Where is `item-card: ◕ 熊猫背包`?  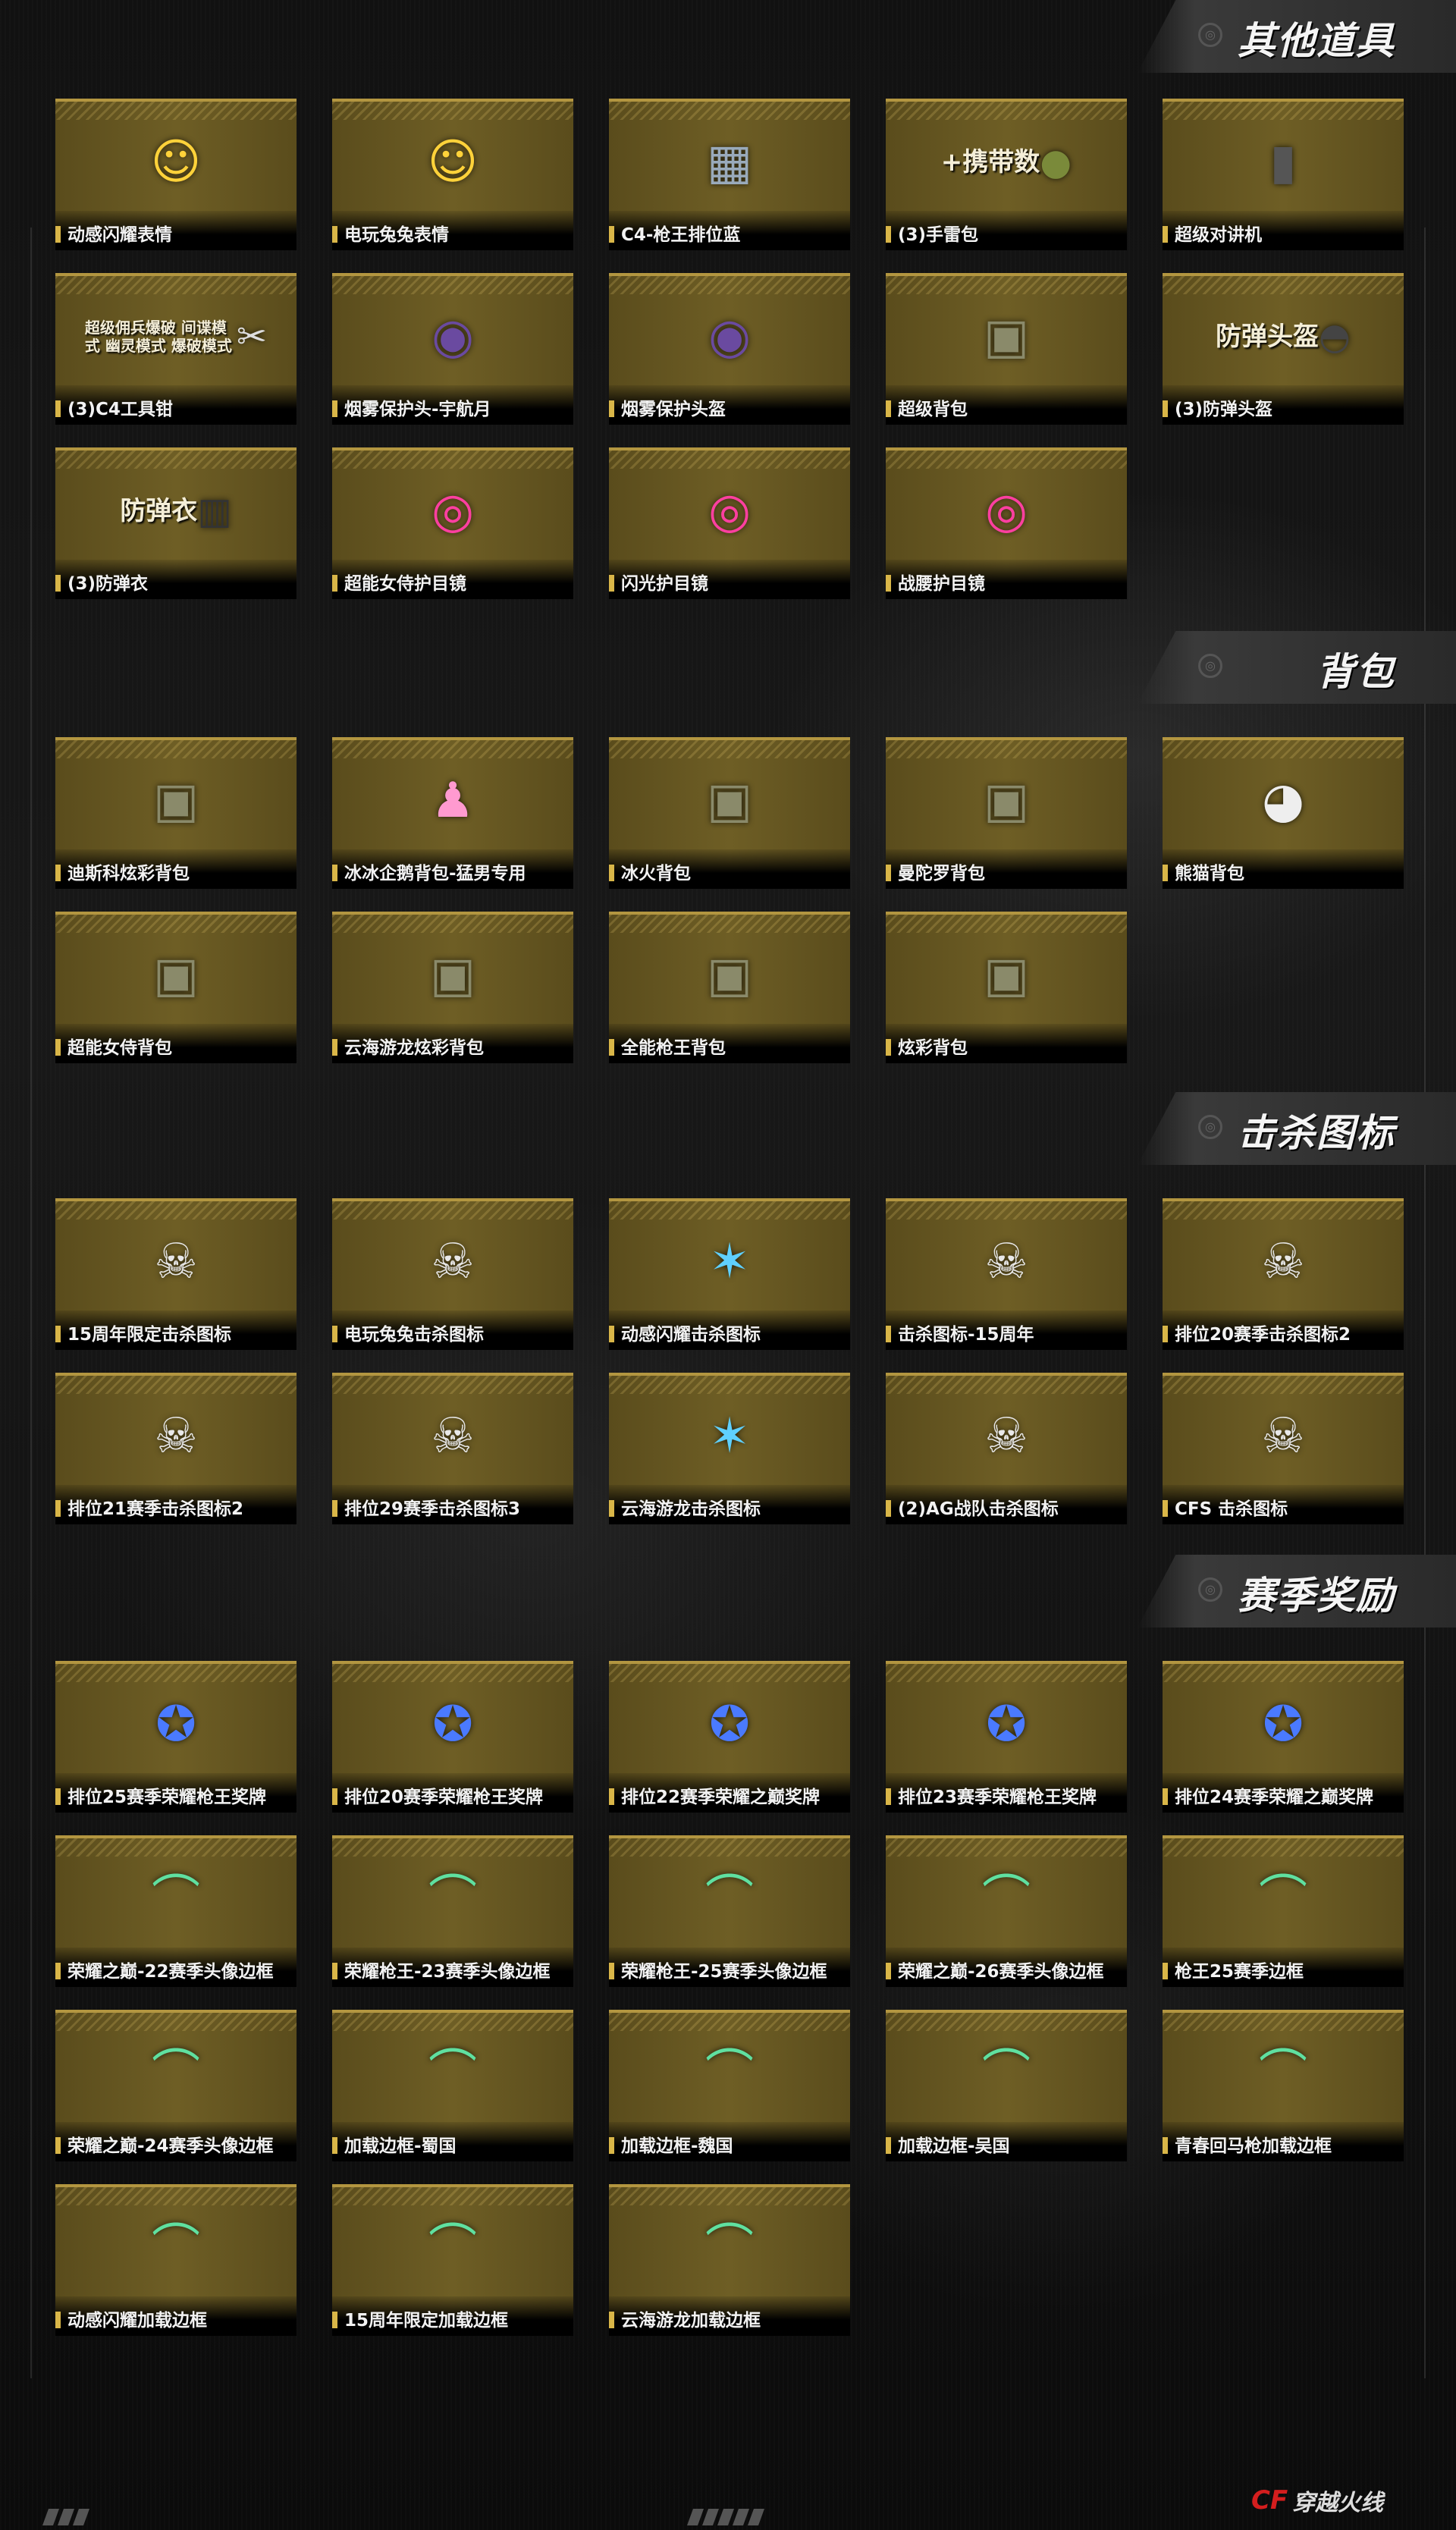
item-card: ◕ 熊猫背包 is located at coordinates (1283, 813).